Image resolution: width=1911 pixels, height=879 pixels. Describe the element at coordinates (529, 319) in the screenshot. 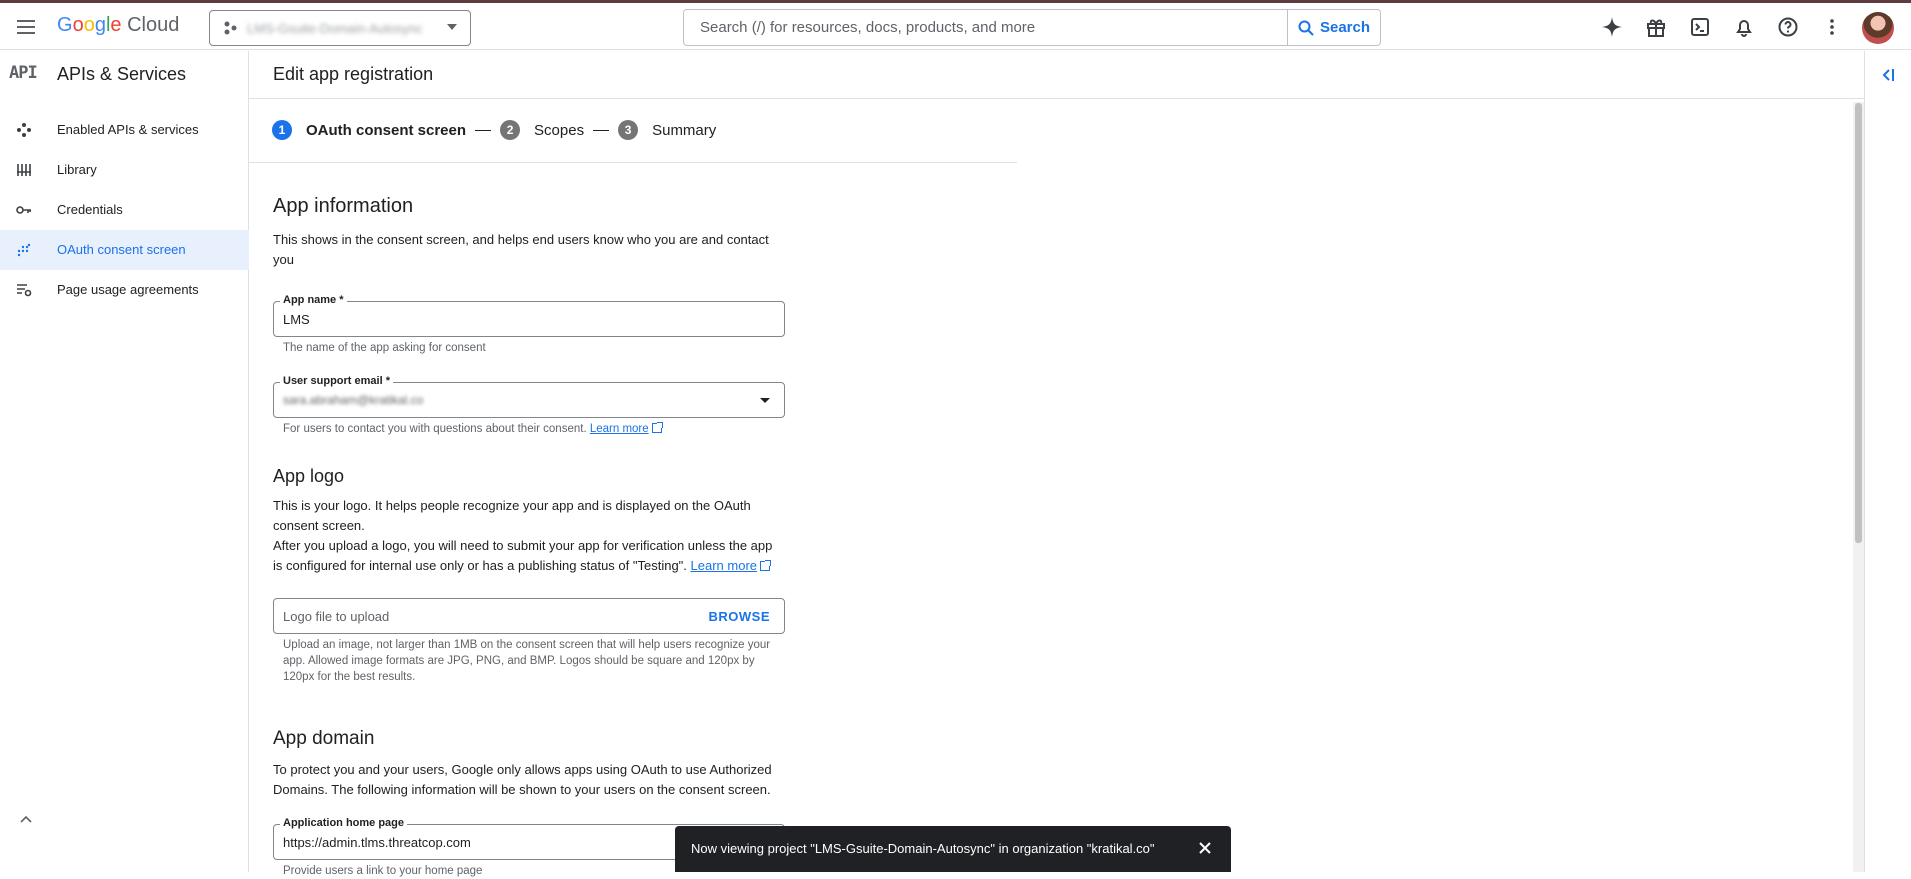

I see `app-name-input` at that location.